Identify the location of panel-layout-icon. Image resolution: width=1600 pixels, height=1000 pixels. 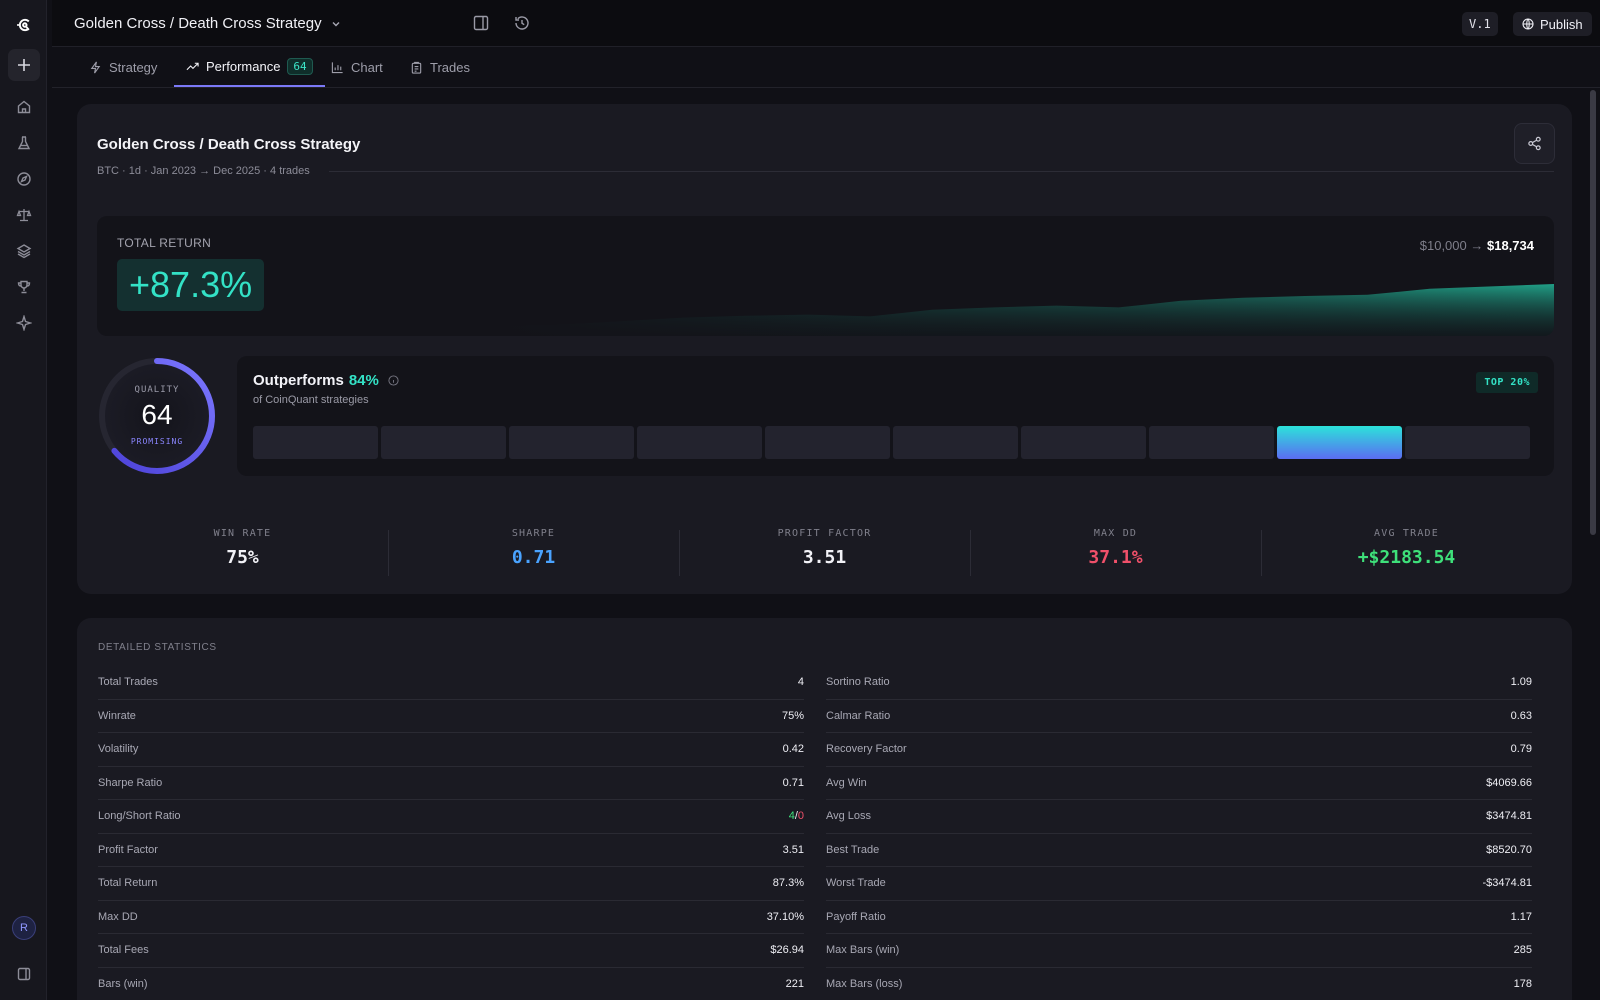
(481, 23).